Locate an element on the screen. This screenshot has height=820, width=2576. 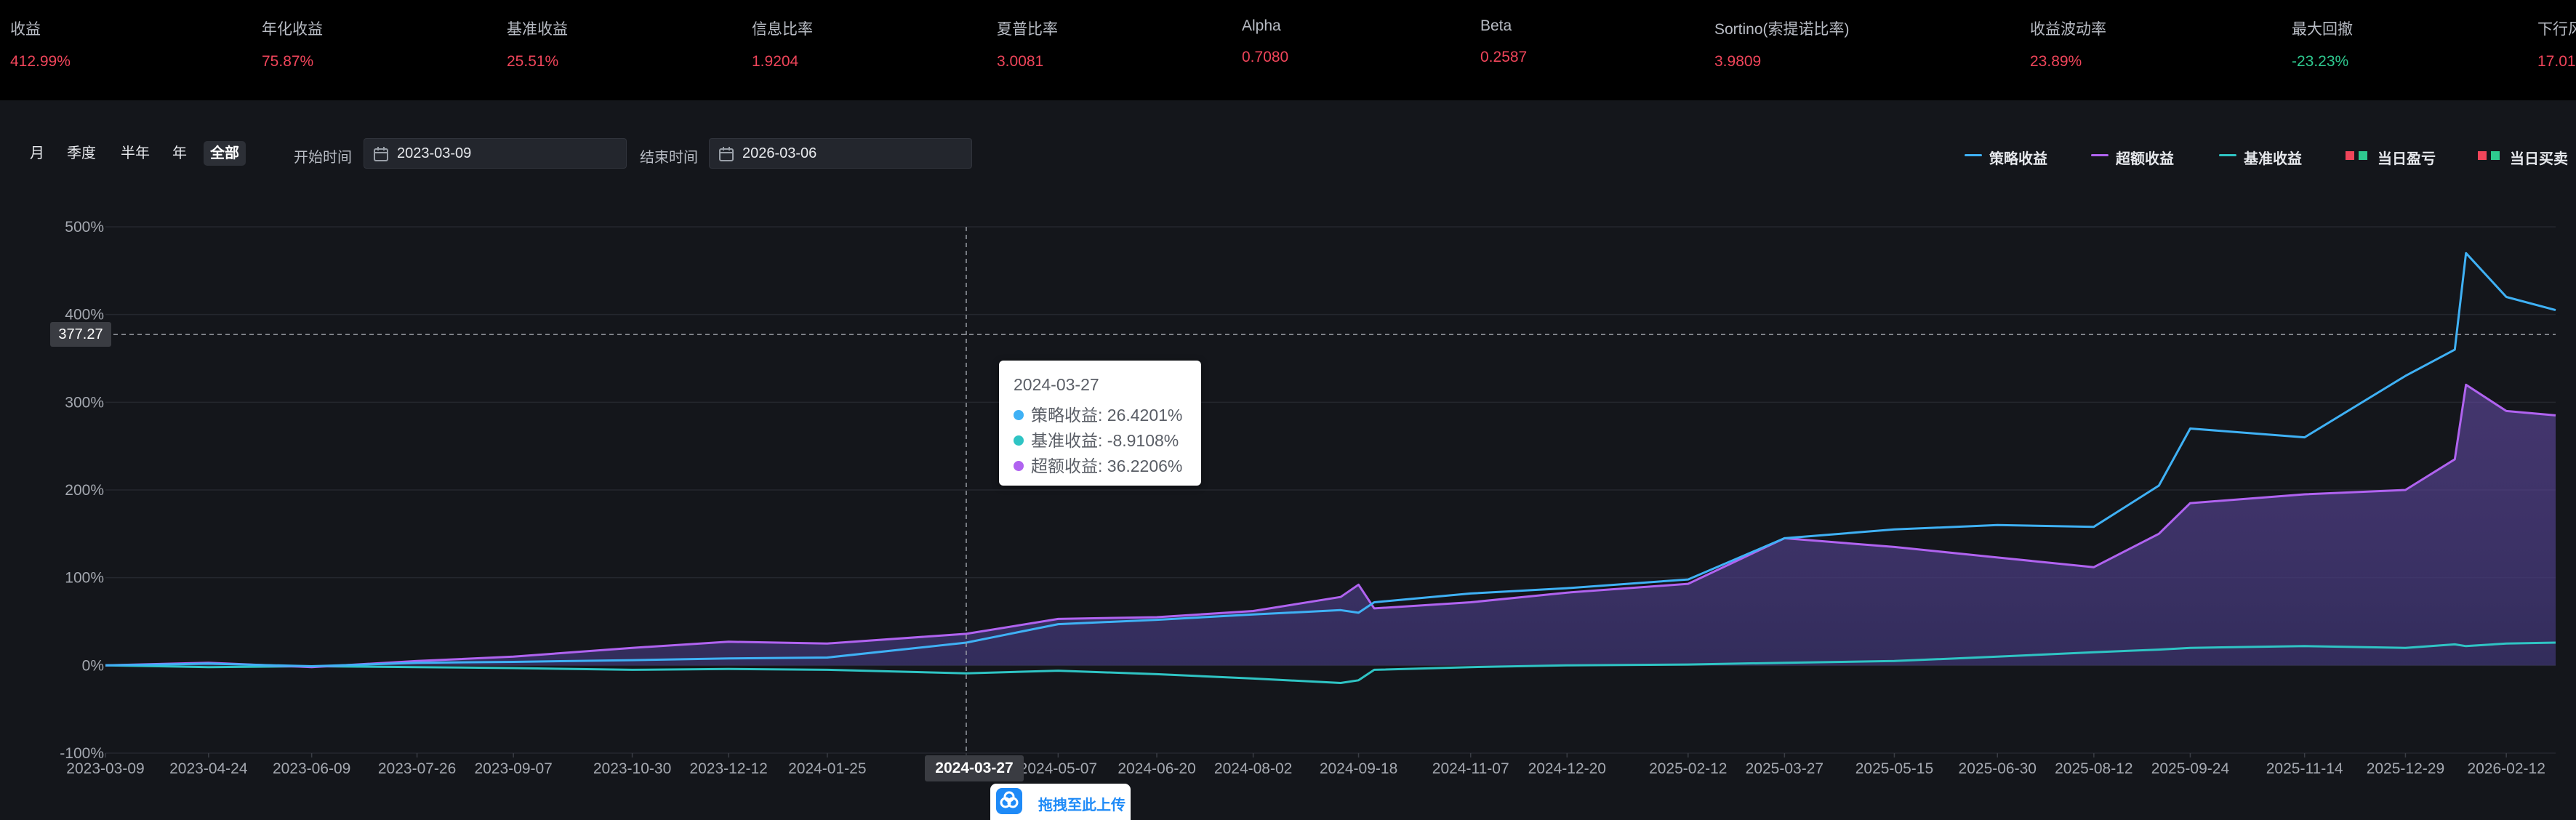
upload-icon is located at coordinates (1009, 801).